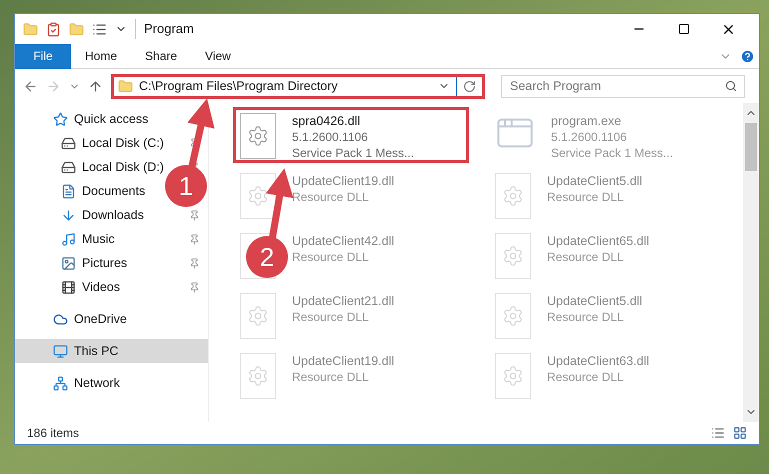  Describe the element at coordinates (60, 351) in the screenshot. I see `monitor-icon` at that location.